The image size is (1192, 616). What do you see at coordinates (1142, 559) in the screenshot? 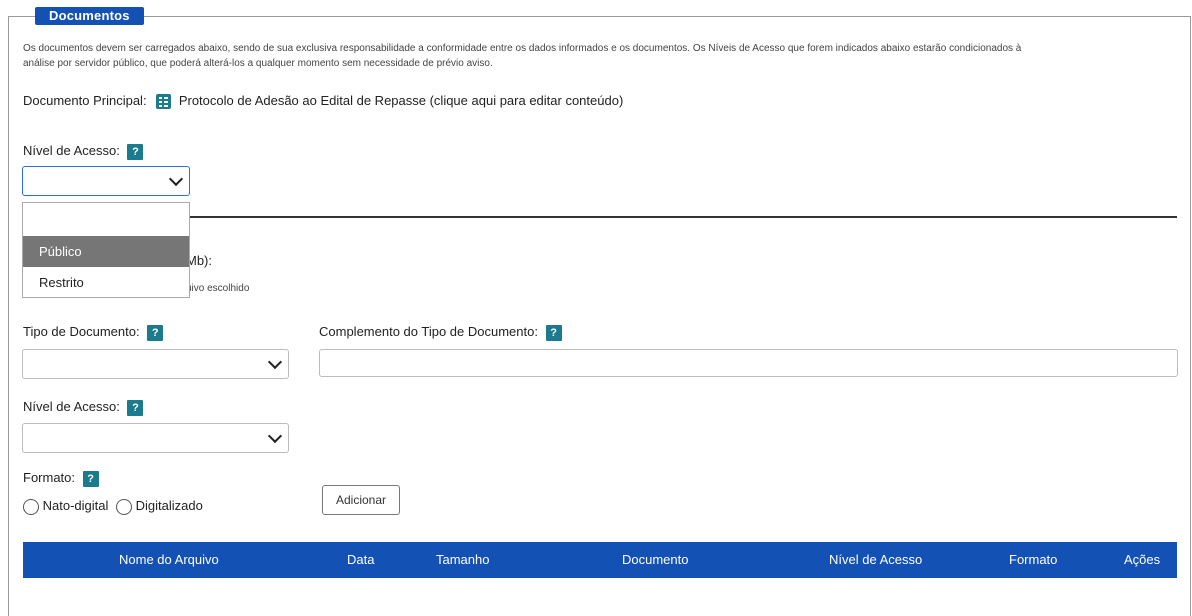
I see `column-header-acoes: Ações` at bounding box center [1142, 559].